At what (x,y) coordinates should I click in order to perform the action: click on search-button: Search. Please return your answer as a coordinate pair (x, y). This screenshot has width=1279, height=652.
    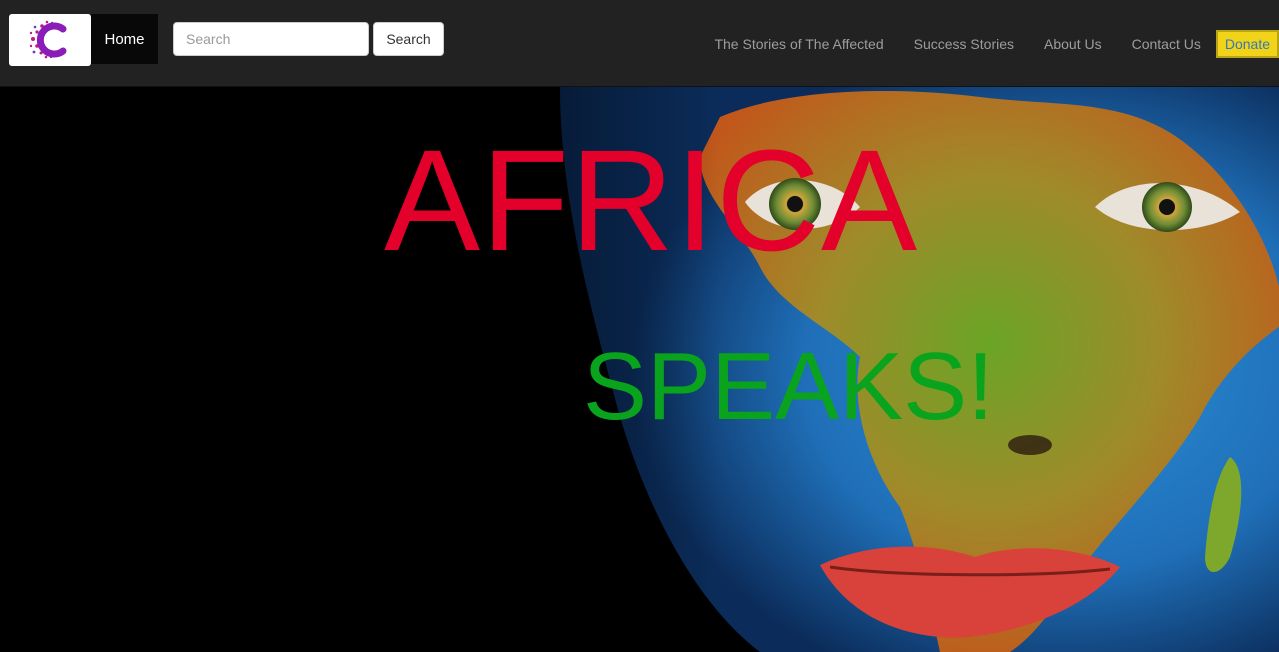
    Looking at the image, I should click on (408, 39).